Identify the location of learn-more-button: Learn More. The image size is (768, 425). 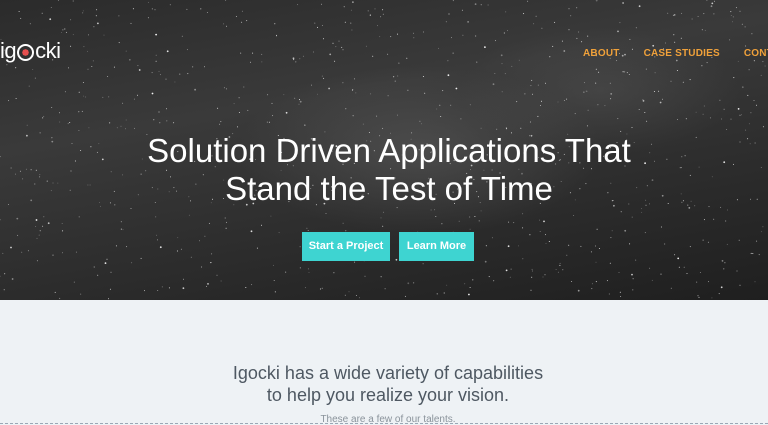
(436, 246).